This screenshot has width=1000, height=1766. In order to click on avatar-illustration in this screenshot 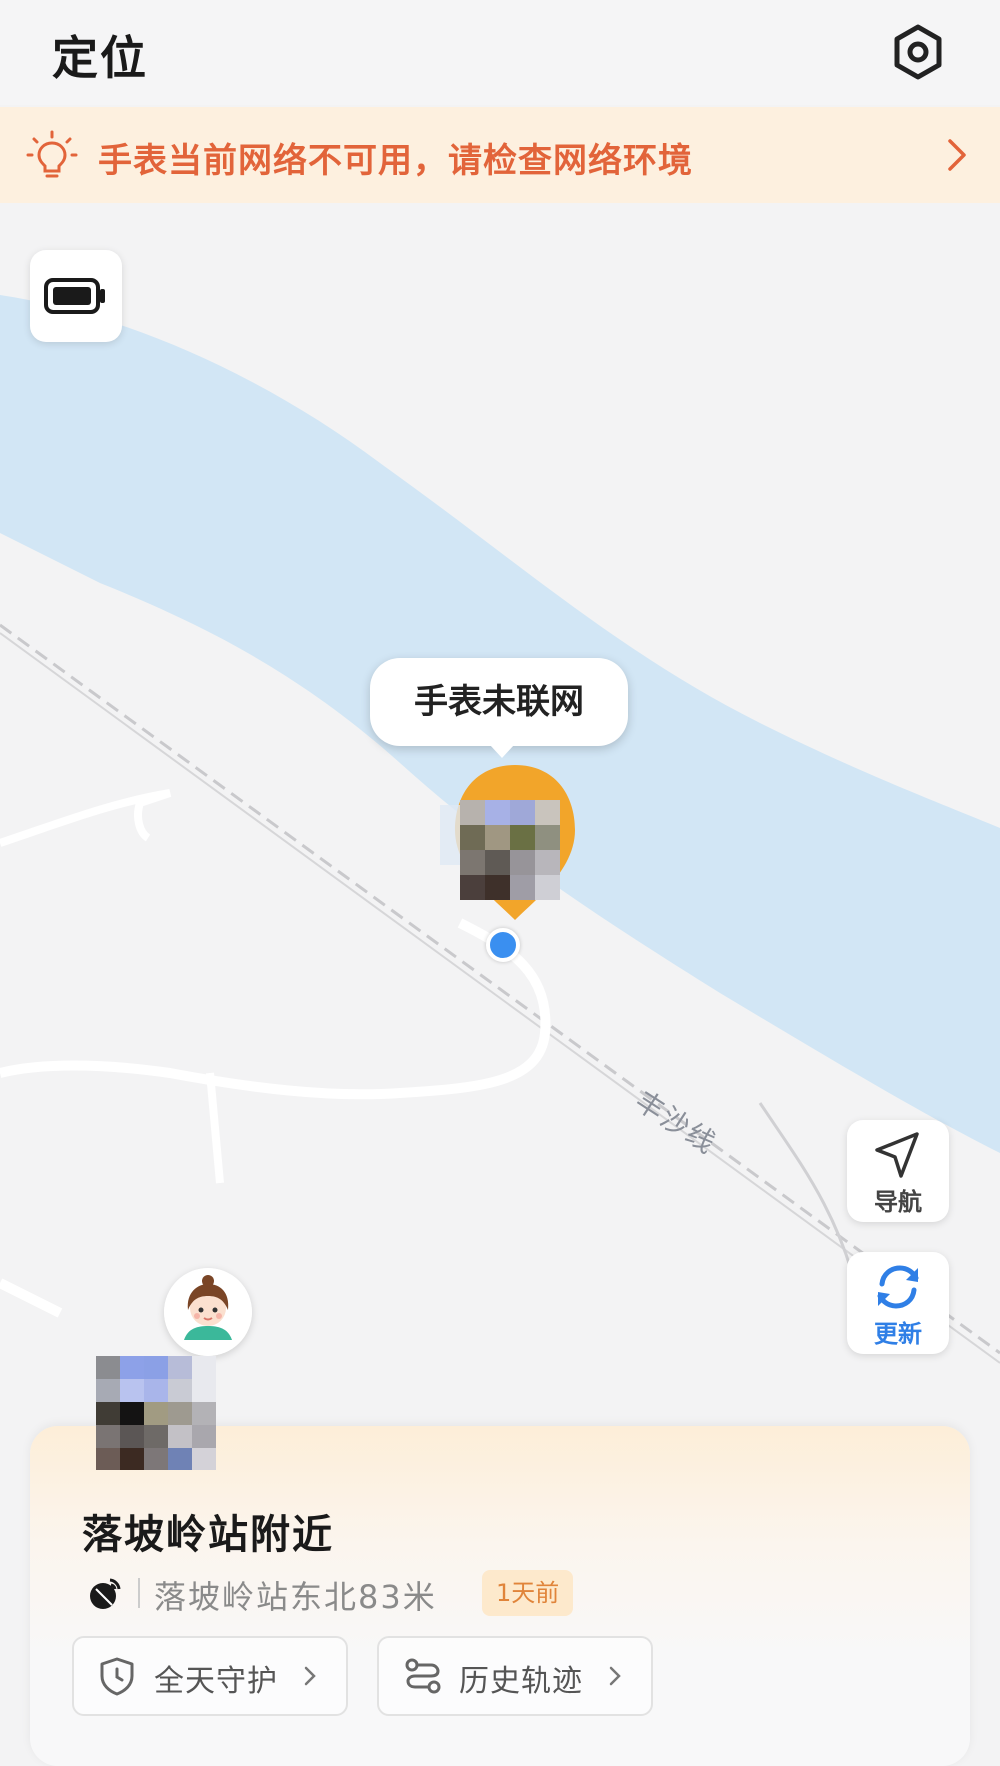, I will do `click(208, 1312)`.